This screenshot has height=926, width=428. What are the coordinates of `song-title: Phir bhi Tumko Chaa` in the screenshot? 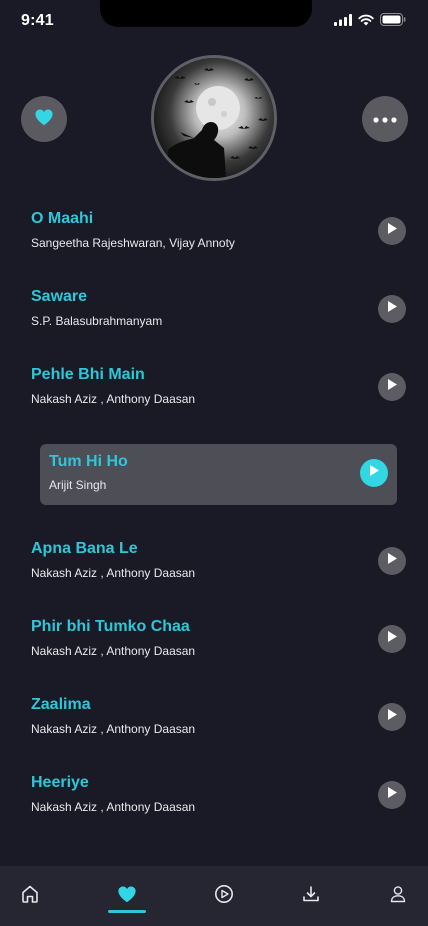 It's located at (110, 626).